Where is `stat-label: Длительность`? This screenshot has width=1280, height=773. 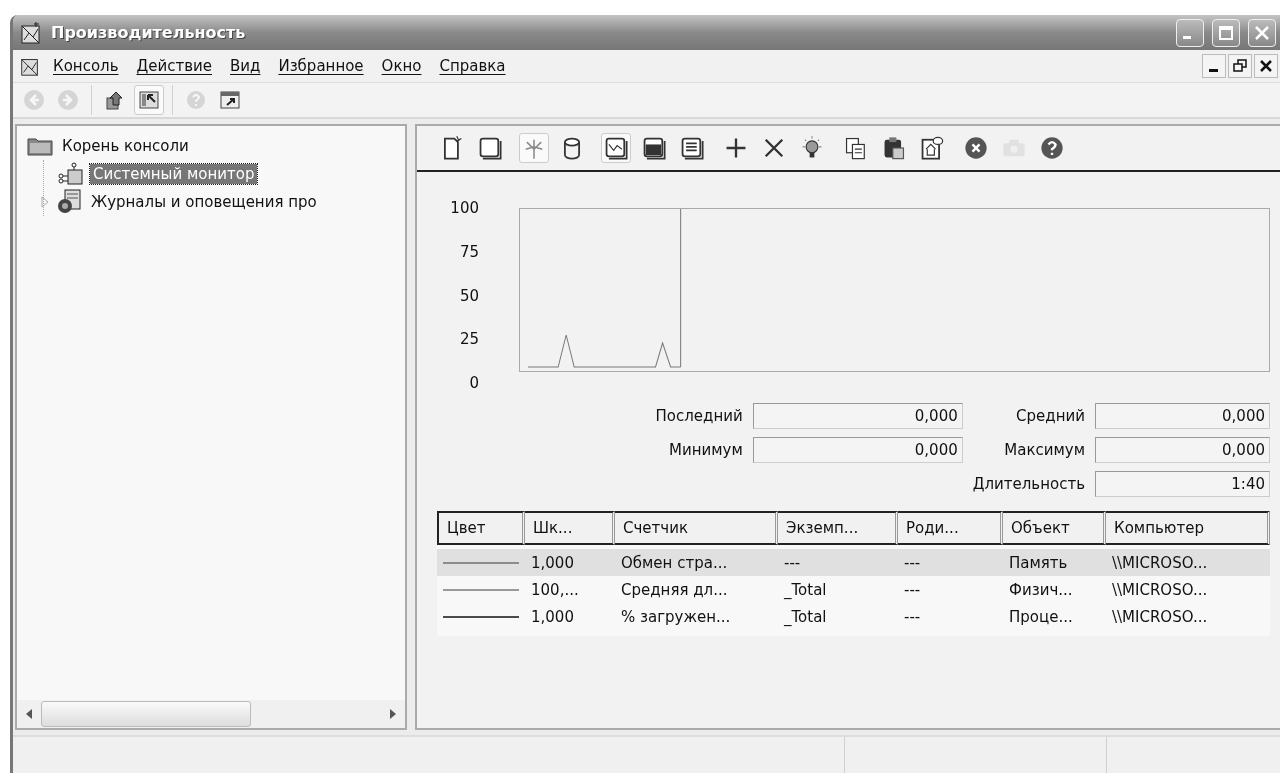
stat-label: Длительность is located at coordinates (1028, 484).